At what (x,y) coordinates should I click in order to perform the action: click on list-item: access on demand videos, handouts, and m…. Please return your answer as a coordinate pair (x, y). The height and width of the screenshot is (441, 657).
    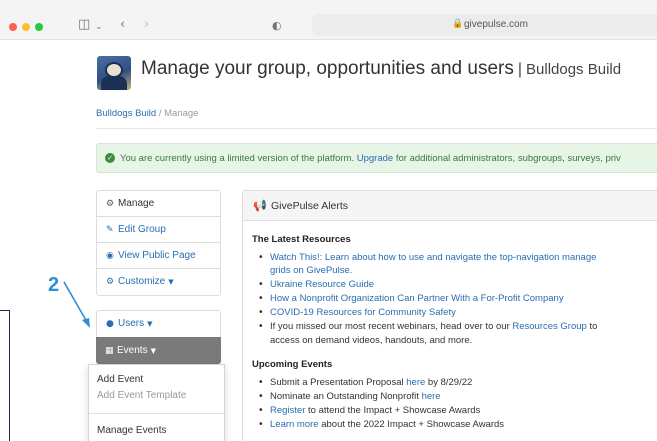
    Looking at the image, I should click on (365, 340).